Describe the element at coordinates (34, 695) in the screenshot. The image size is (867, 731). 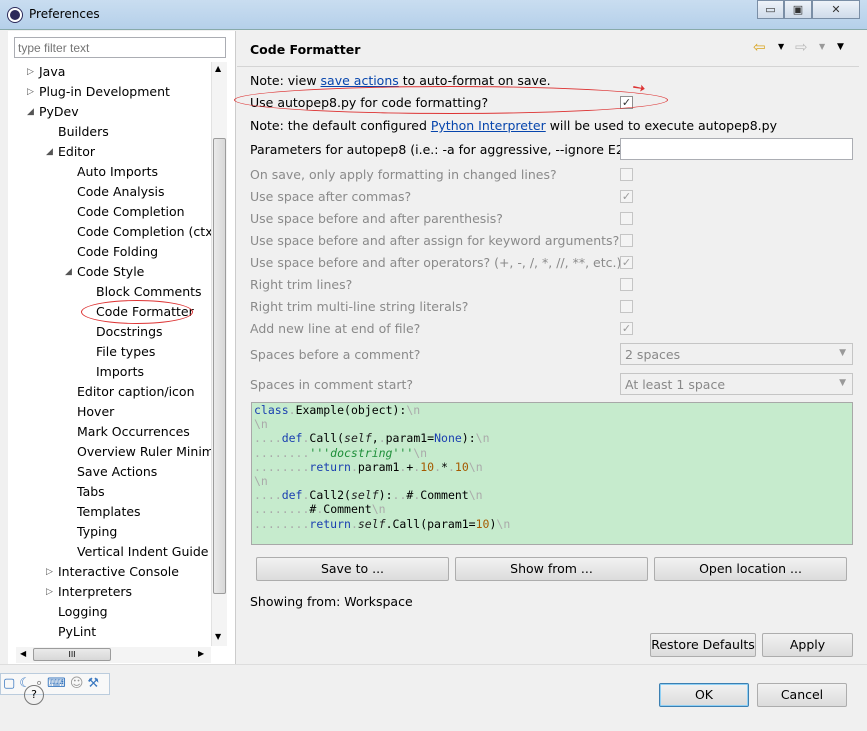
I see `help-icon: ?` at that location.